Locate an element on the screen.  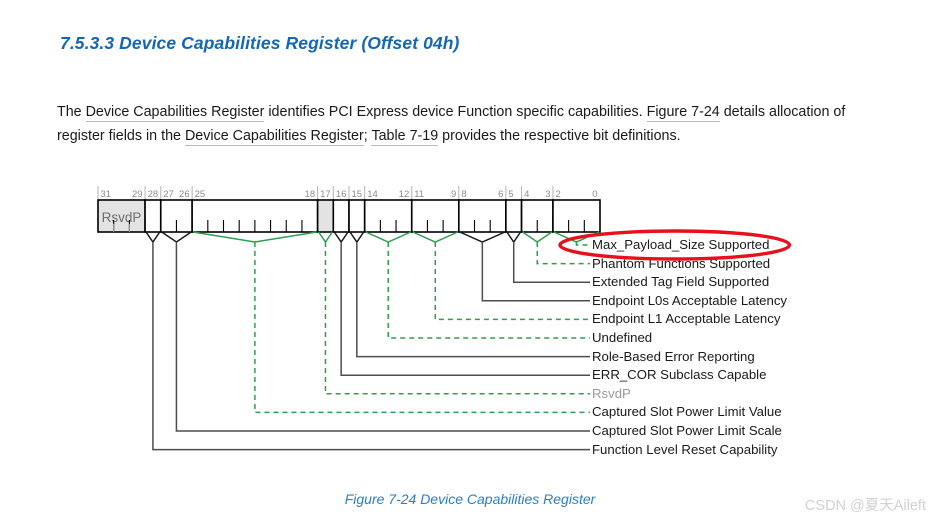
xref-device-capabilities-register-2: Device Capabilities Register is located at coordinates (274, 137).